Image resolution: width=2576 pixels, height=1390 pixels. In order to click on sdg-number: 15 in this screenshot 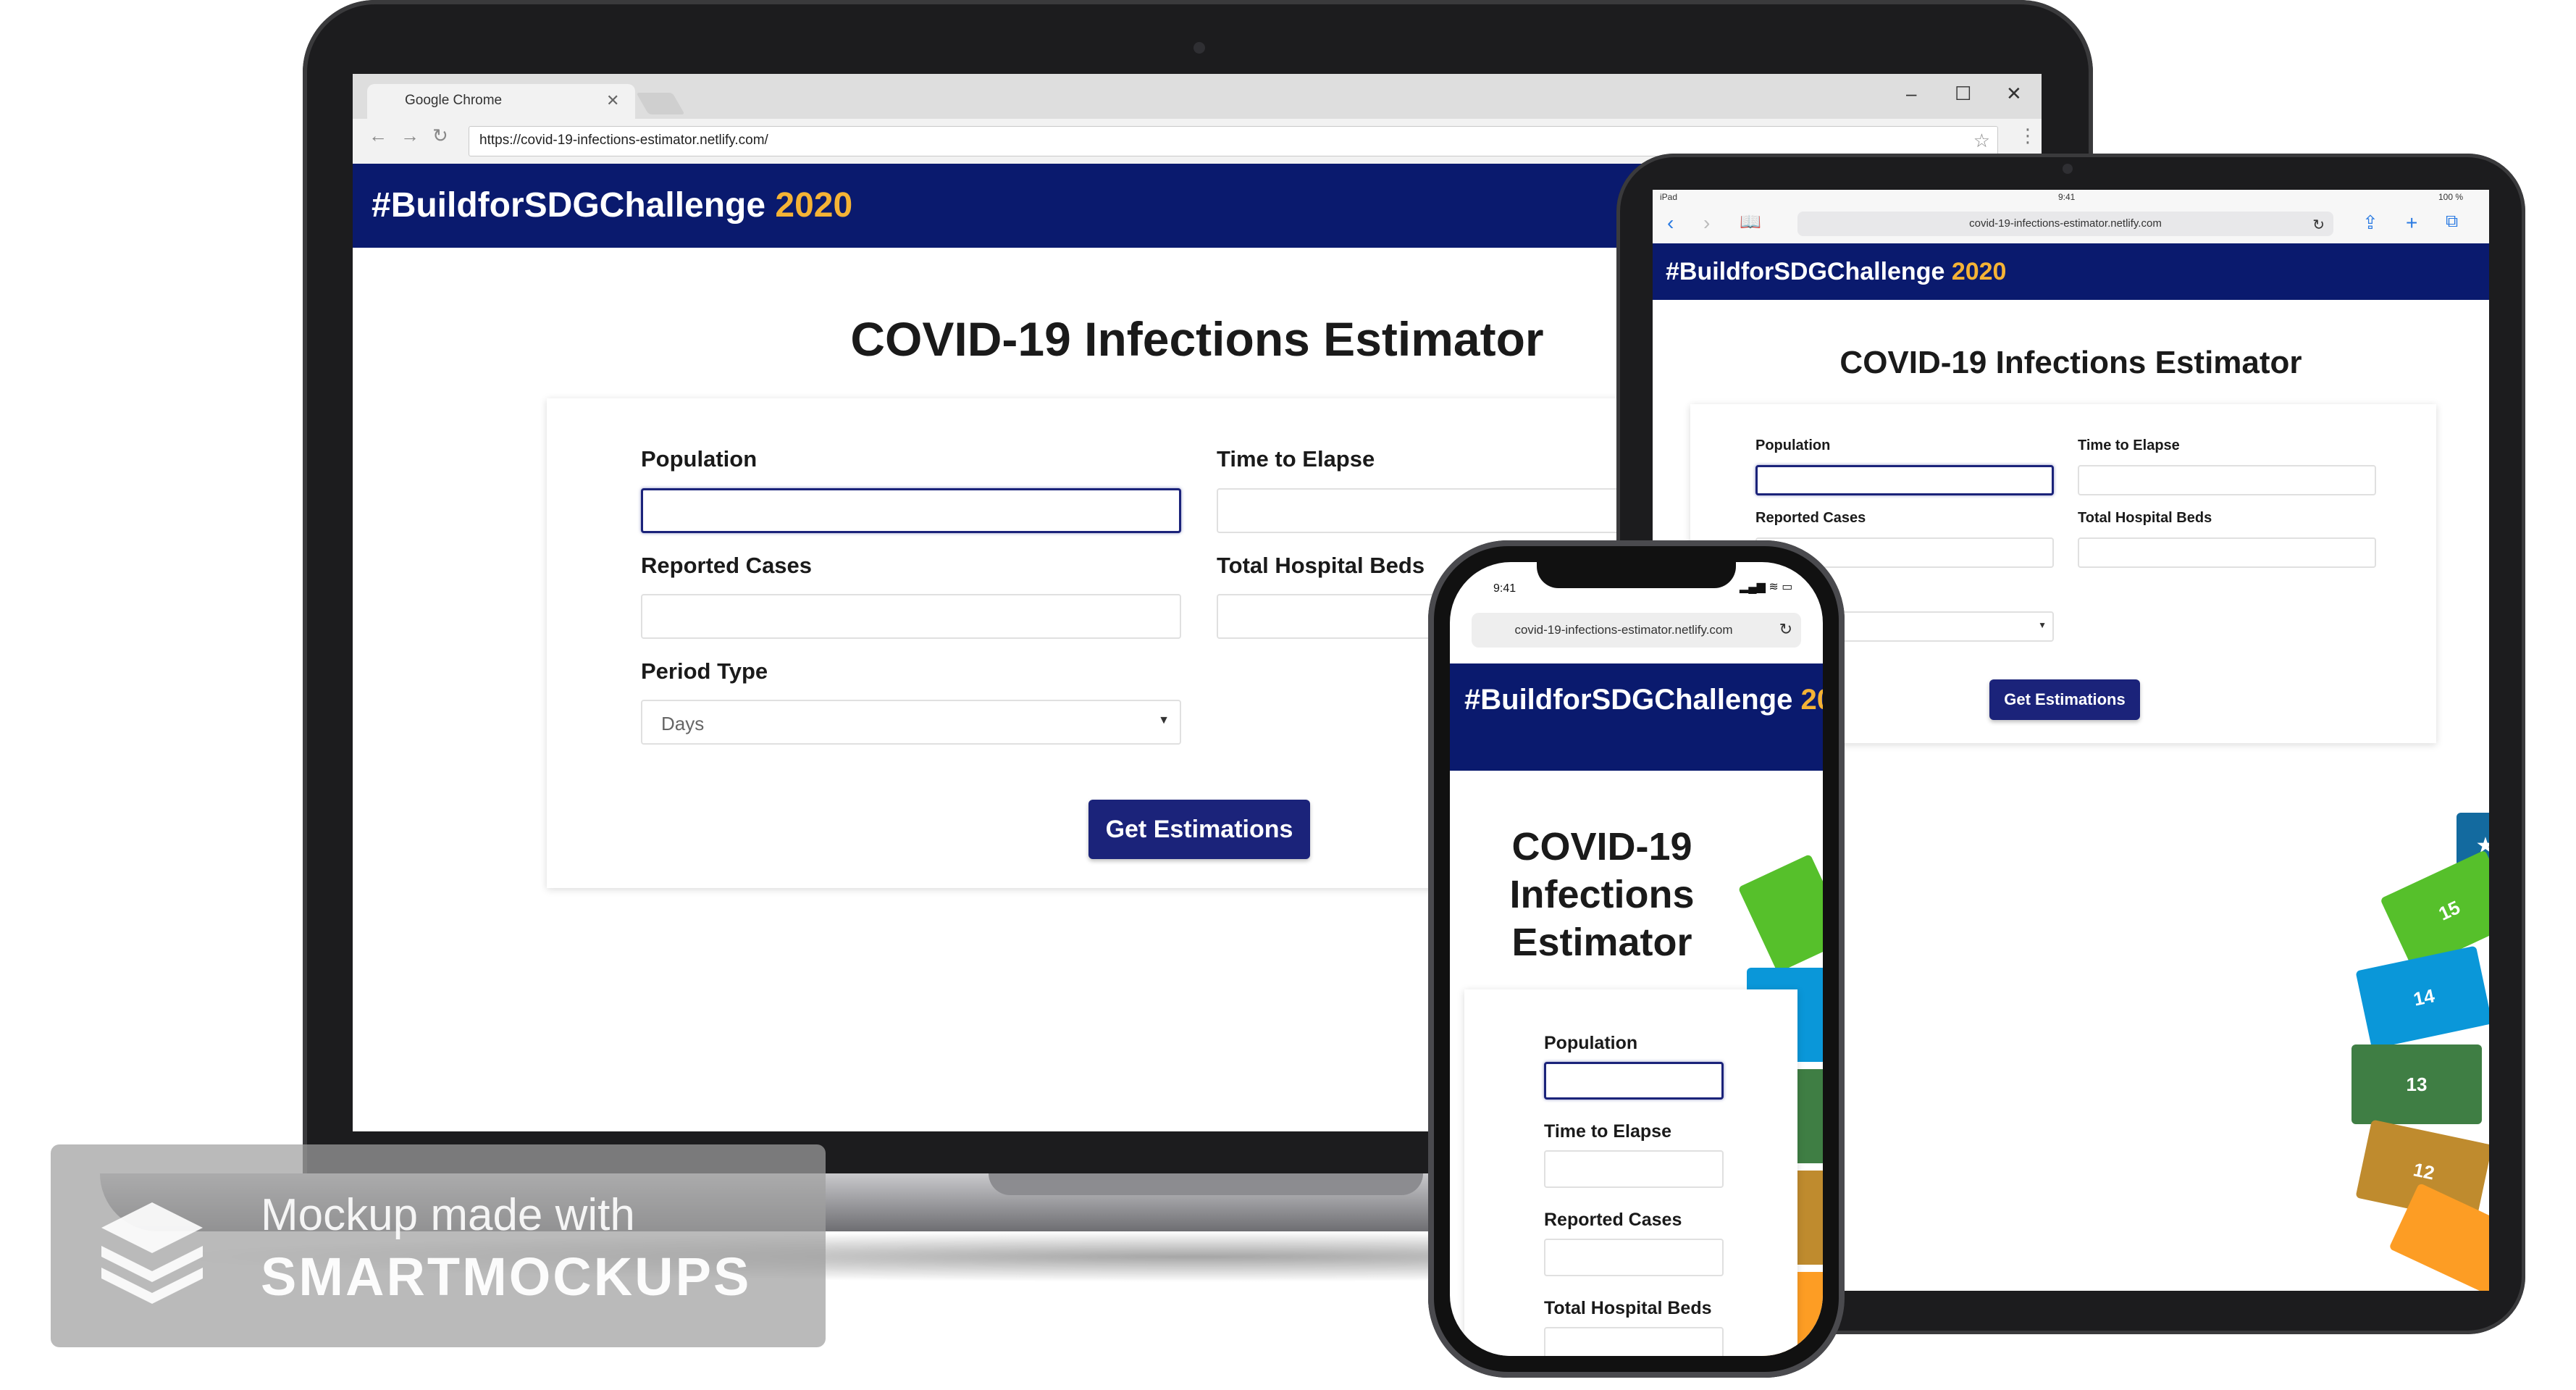, I will do `click(2449, 910)`.